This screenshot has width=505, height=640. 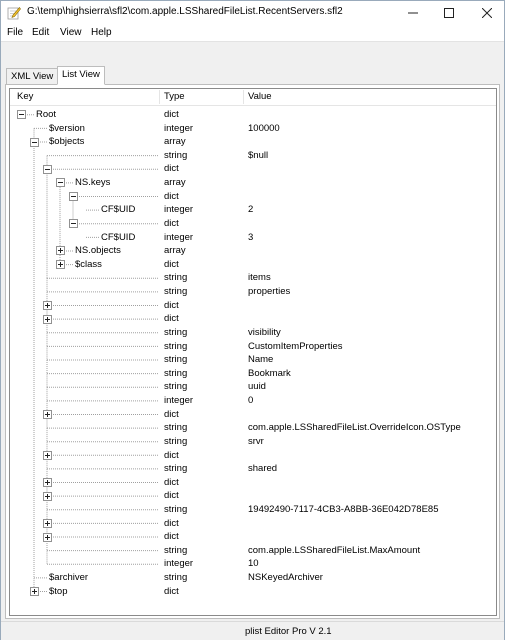 I want to click on row-key: $class, so click(x=88, y=264).